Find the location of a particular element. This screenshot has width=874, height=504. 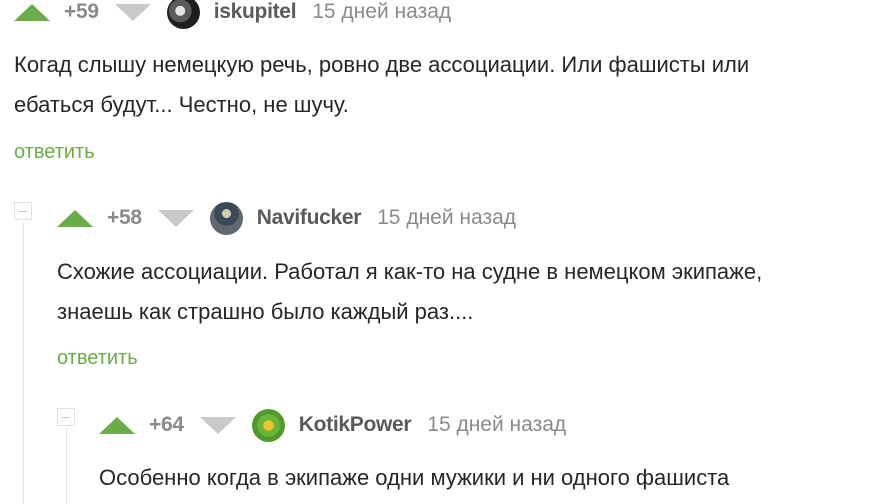

username: KotikPower is located at coordinates (355, 425).